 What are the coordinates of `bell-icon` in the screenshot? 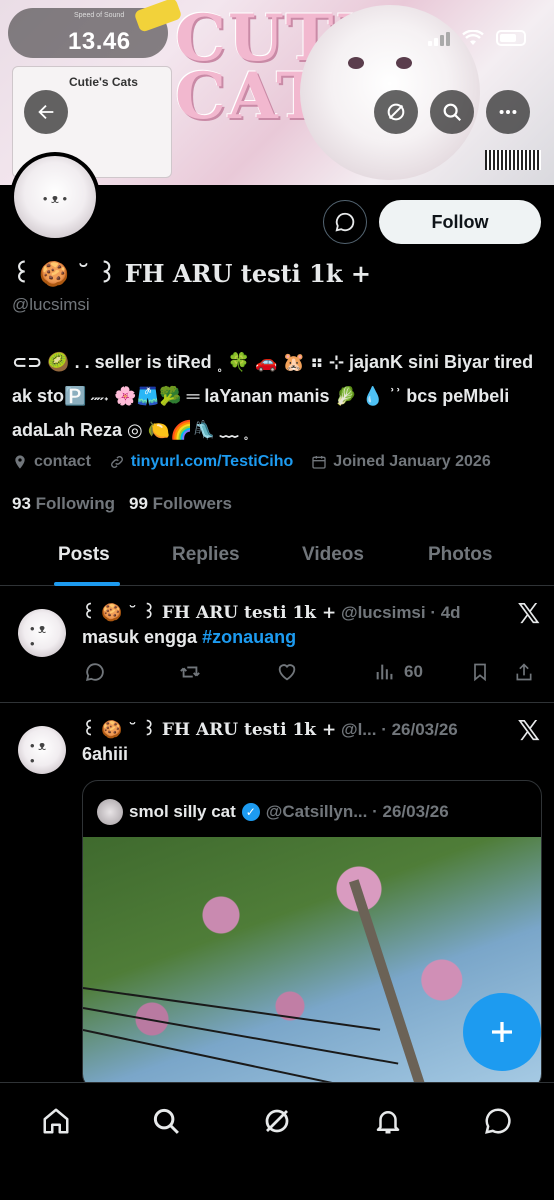 It's located at (388, 1122).